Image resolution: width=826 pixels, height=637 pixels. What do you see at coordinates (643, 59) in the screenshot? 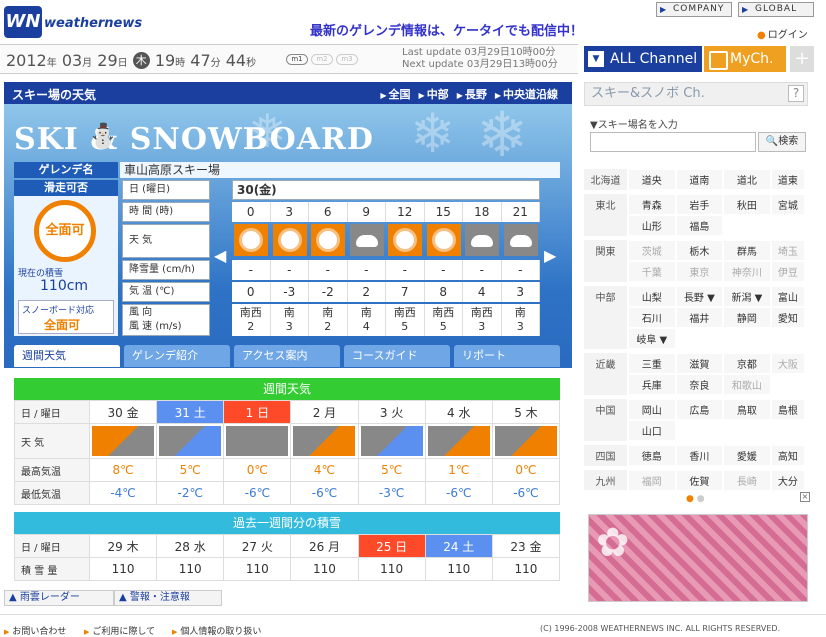
I see `all-channel-tab: ALL Channel` at bounding box center [643, 59].